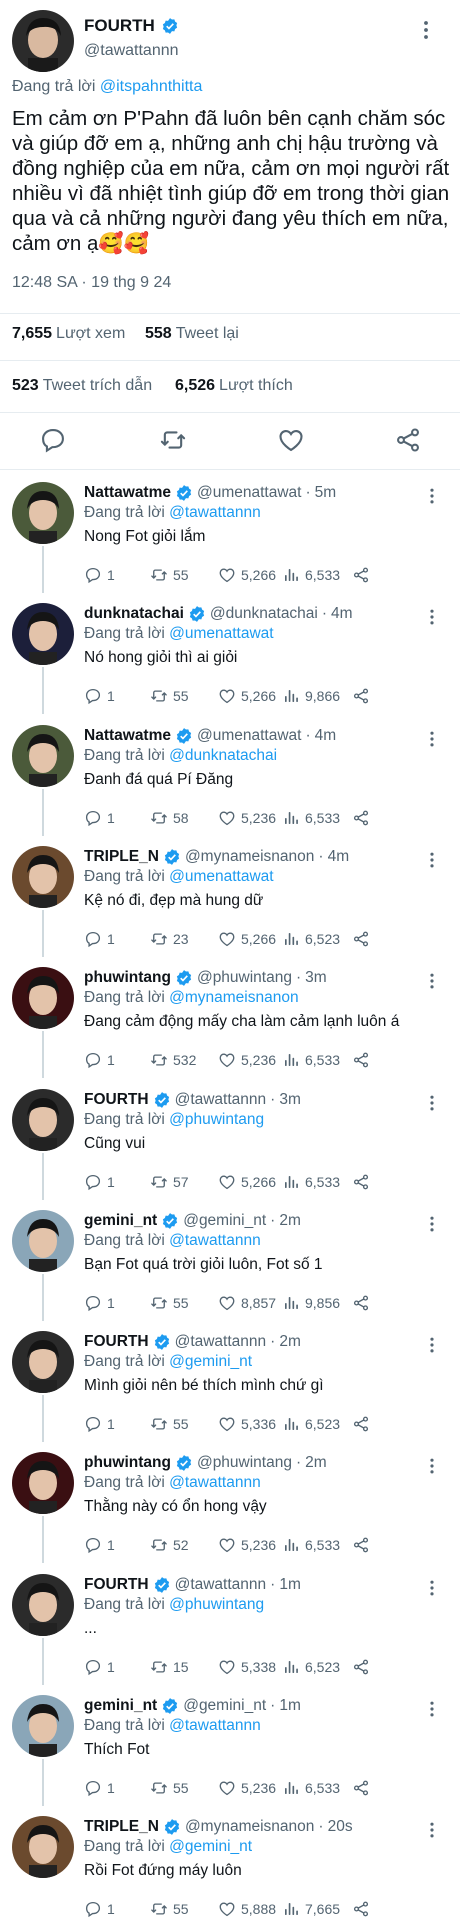 The width and height of the screenshot is (460, 1920). Describe the element at coordinates (121, 857) in the screenshot. I see `reply-display-name: TRIPLE_N` at that location.